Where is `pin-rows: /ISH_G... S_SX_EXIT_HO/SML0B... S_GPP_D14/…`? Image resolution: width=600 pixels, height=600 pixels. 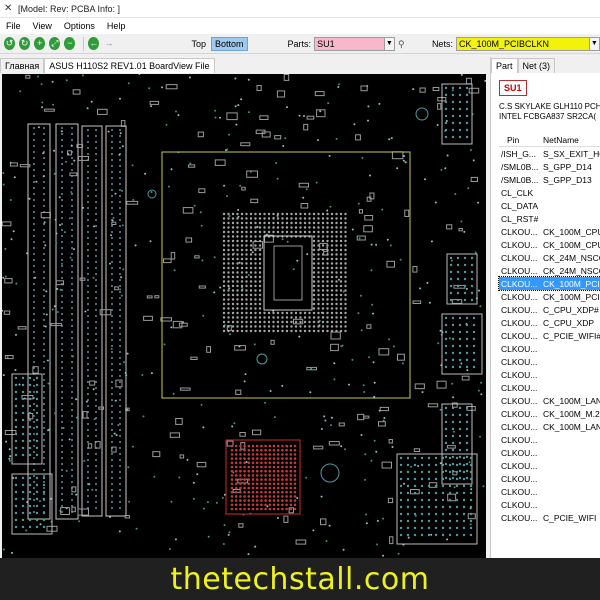
pin-rows: /ISH_G... S_SX_EXIT_HO/SML0B... S_GPP_D14/… is located at coordinates (549, 335).